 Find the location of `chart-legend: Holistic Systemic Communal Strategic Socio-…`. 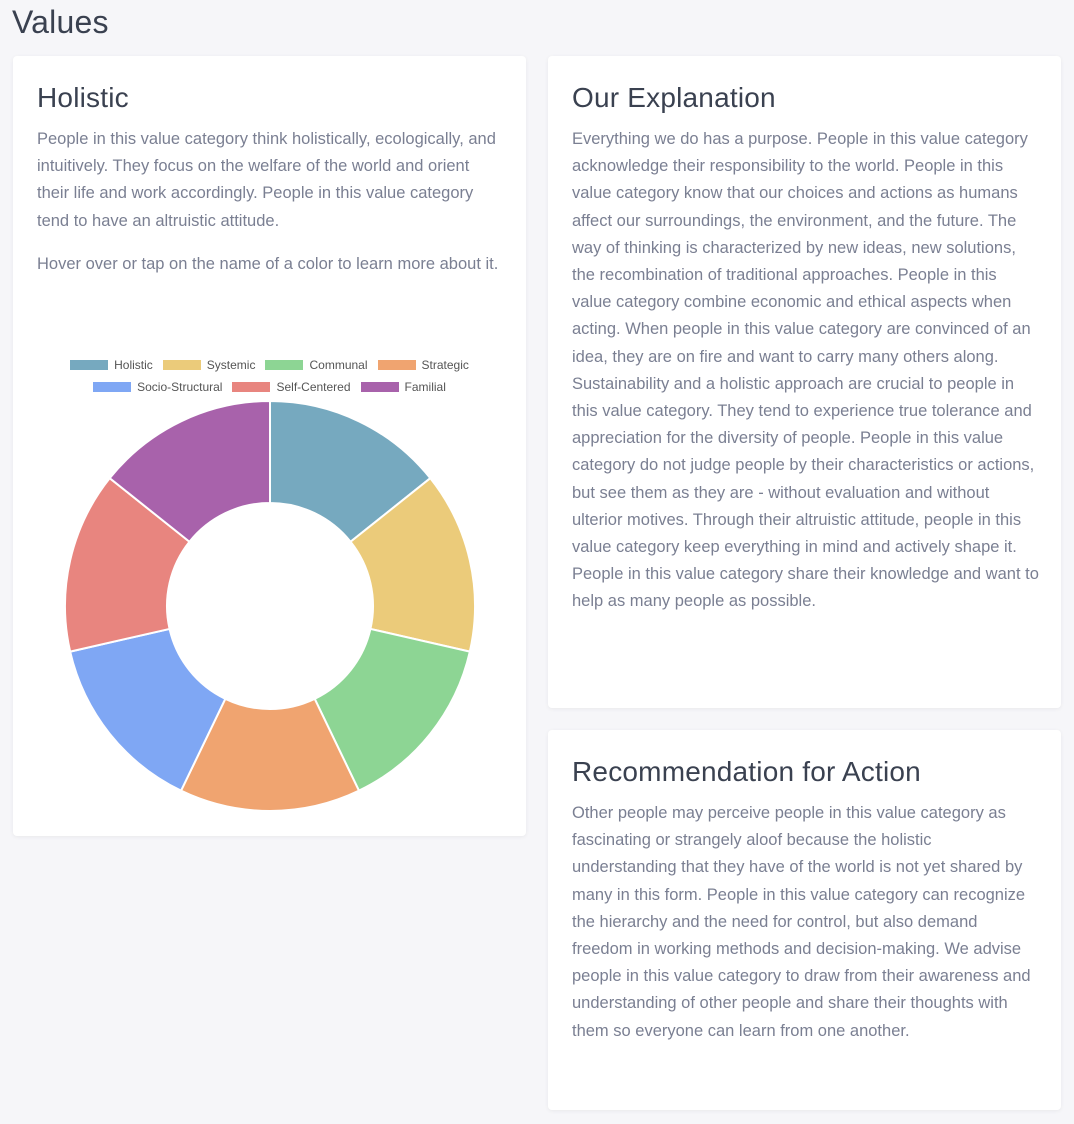

chart-legend: Holistic Systemic Communal Strategic Socio-… is located at coordinates (269, 376).